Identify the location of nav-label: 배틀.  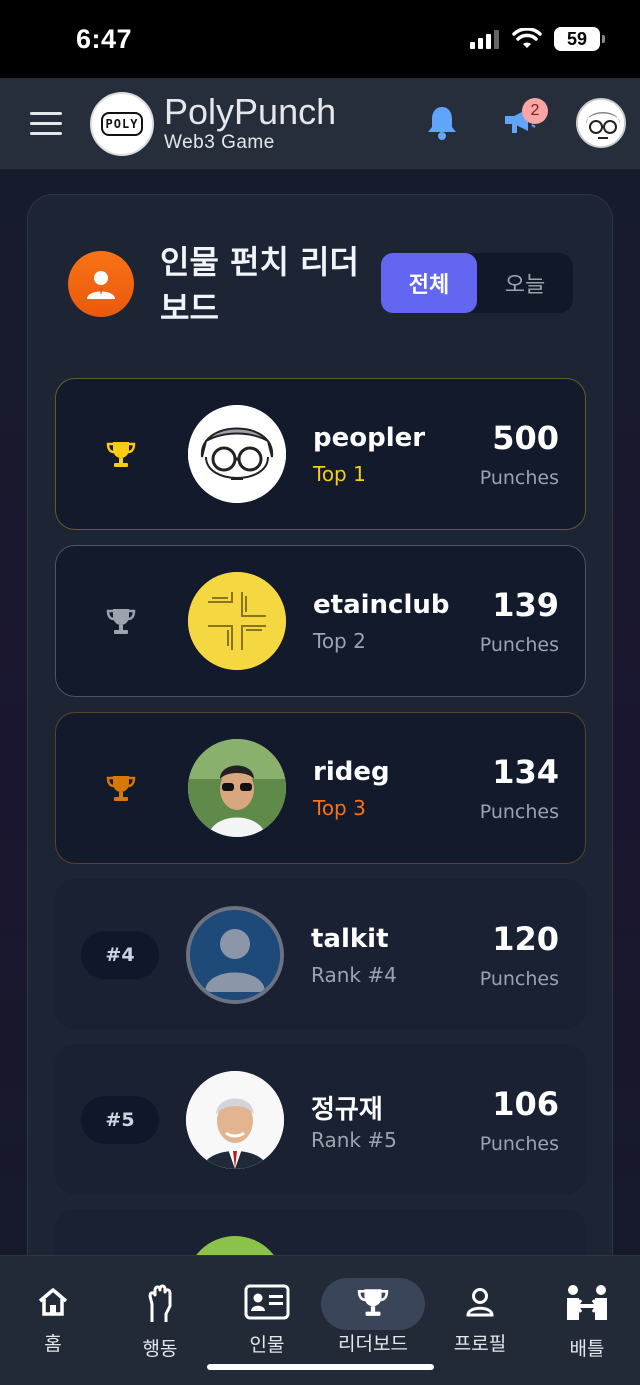
(587, 1349).